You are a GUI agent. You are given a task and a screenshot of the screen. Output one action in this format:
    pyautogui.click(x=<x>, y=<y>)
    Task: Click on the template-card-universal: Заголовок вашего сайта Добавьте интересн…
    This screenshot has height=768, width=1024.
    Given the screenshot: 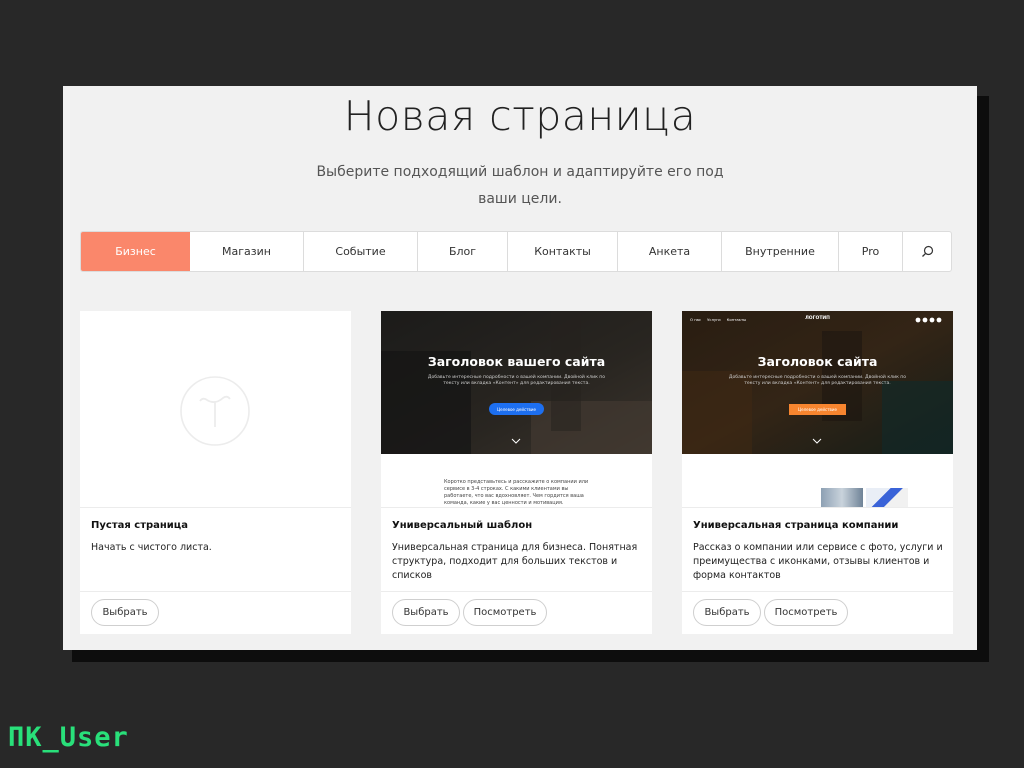 What is the action you would take?
    pyautogui.click(x=516, y=472)
    